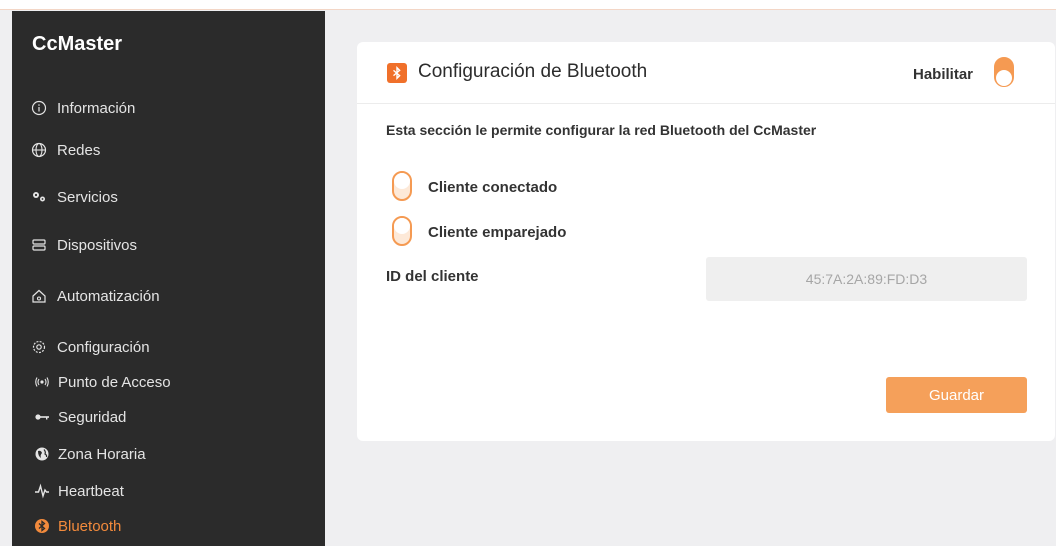 The width and height of the screenshot is (1056, 546). Describe the element at coordinates (42, 491) in the screenshot. I see `heartbeat-icon` at that location.